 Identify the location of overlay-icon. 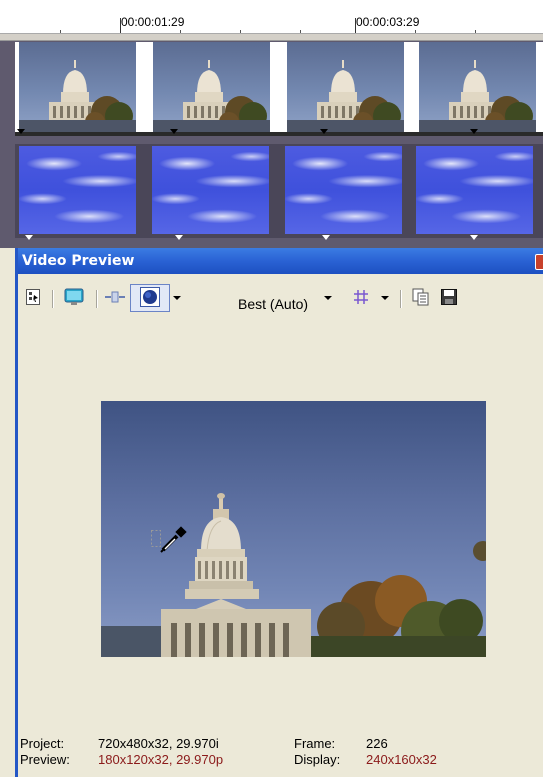
(150, 298).